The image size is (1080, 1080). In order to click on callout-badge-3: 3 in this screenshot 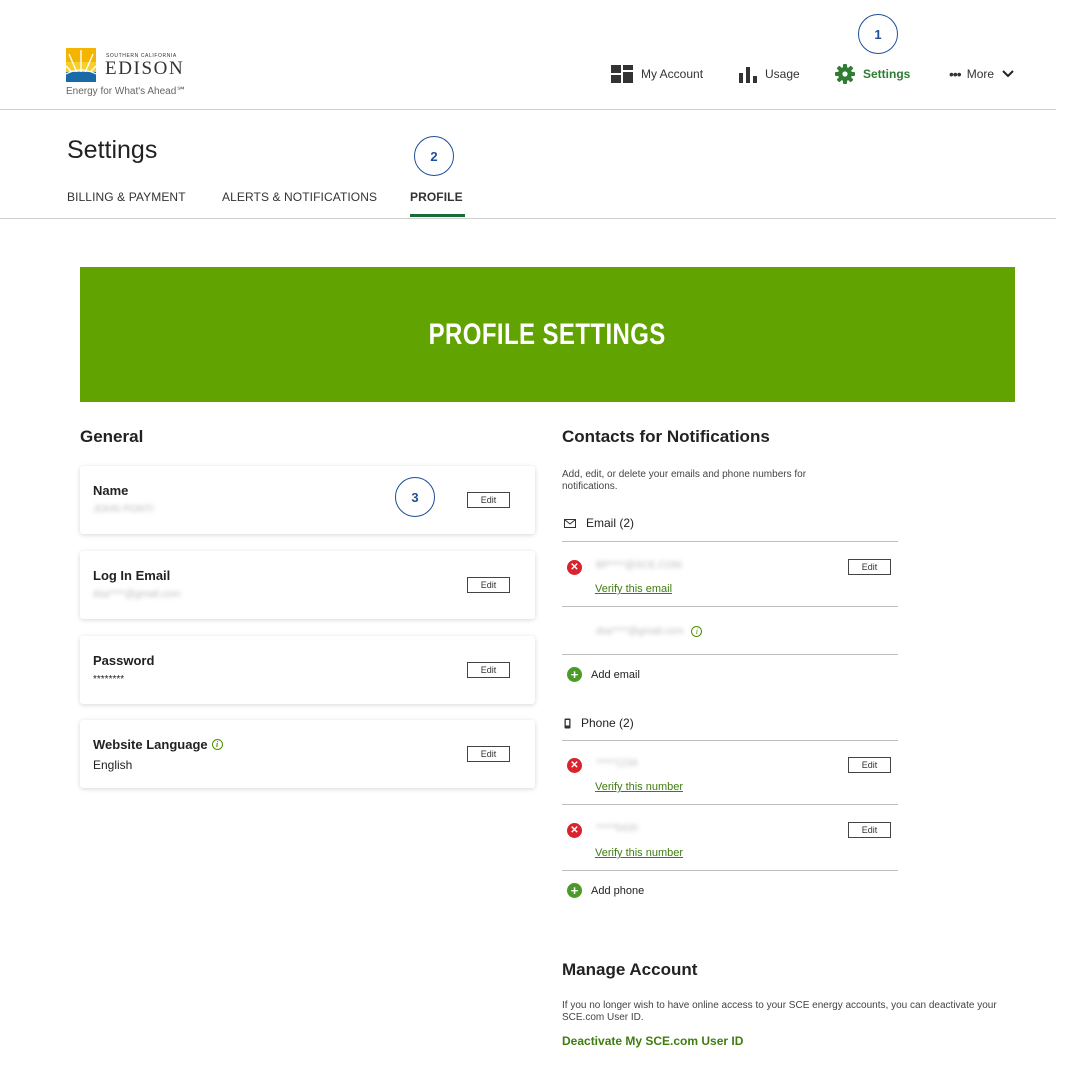, I will do `click(415, 497)`.